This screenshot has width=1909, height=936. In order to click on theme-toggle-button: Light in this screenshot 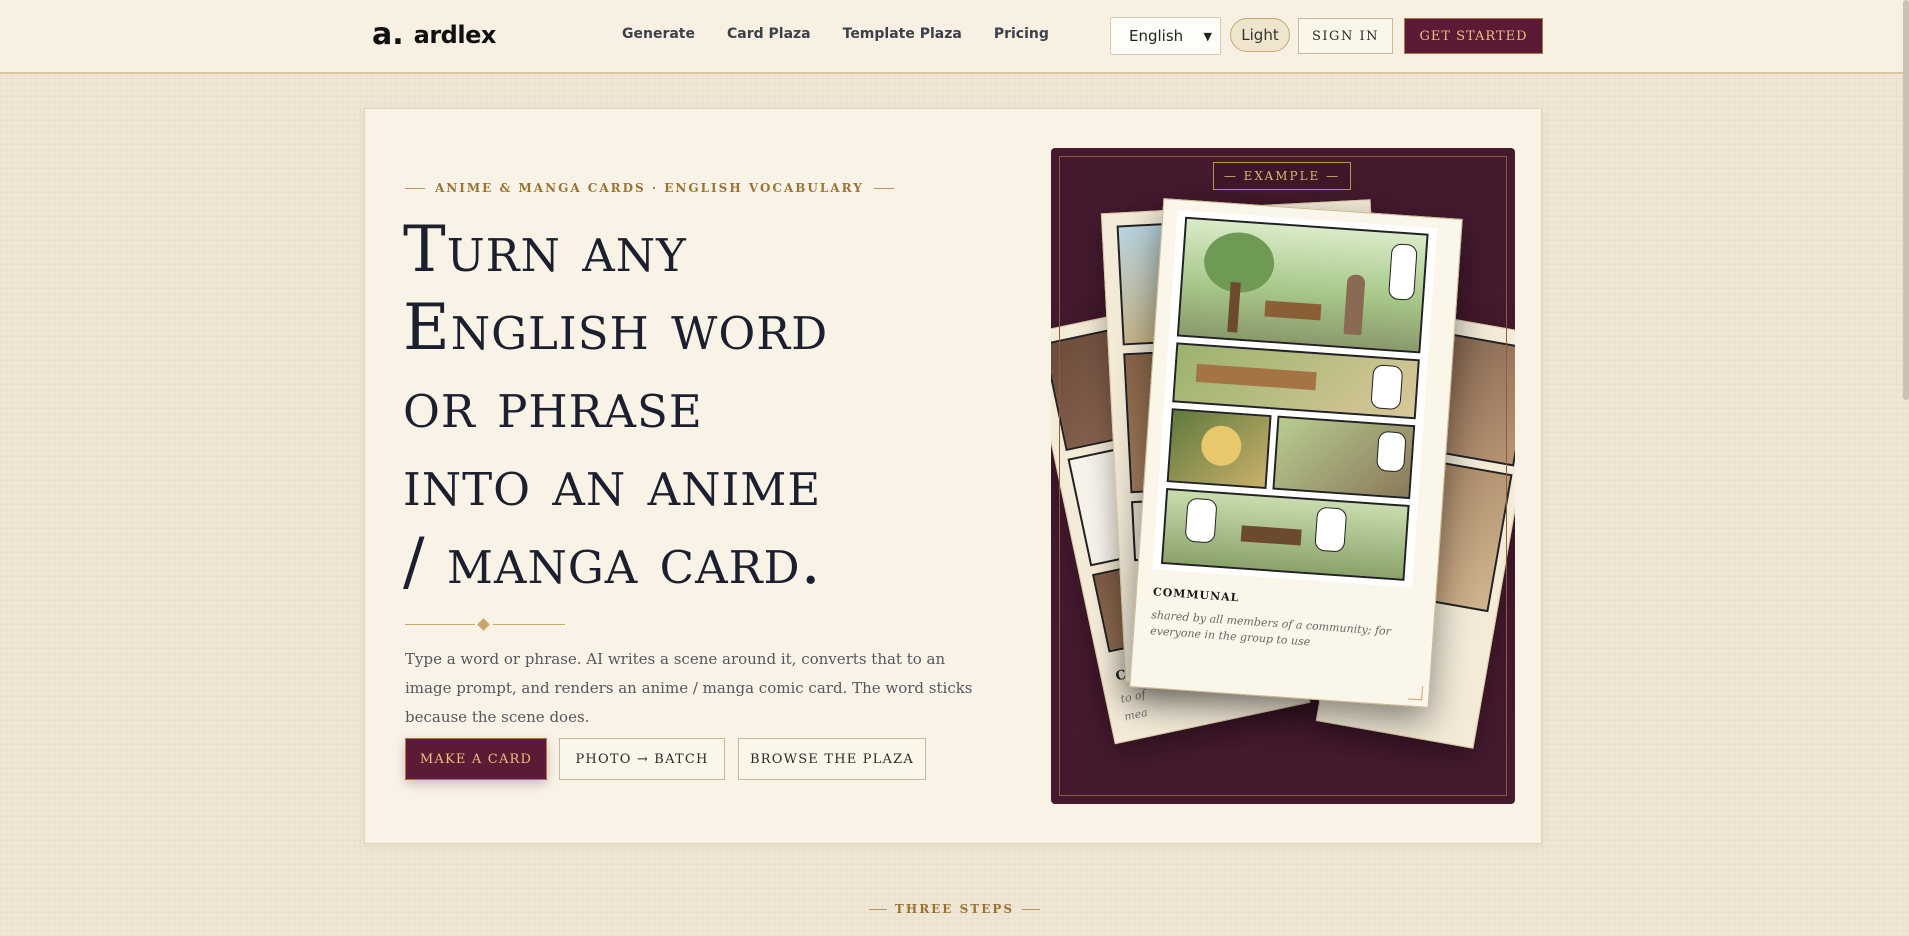, I will do `click(1260, 35)`.